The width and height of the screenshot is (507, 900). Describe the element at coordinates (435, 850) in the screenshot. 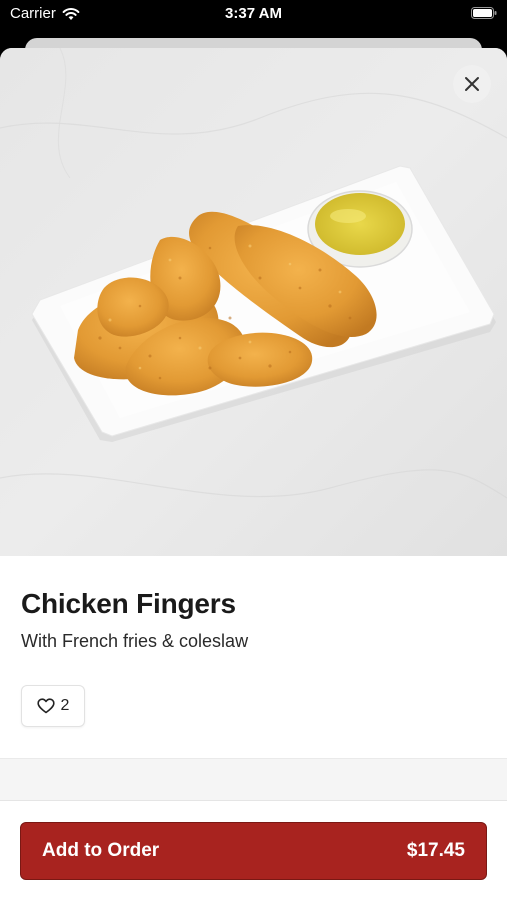

I see `order-price: $17.45` at that location.